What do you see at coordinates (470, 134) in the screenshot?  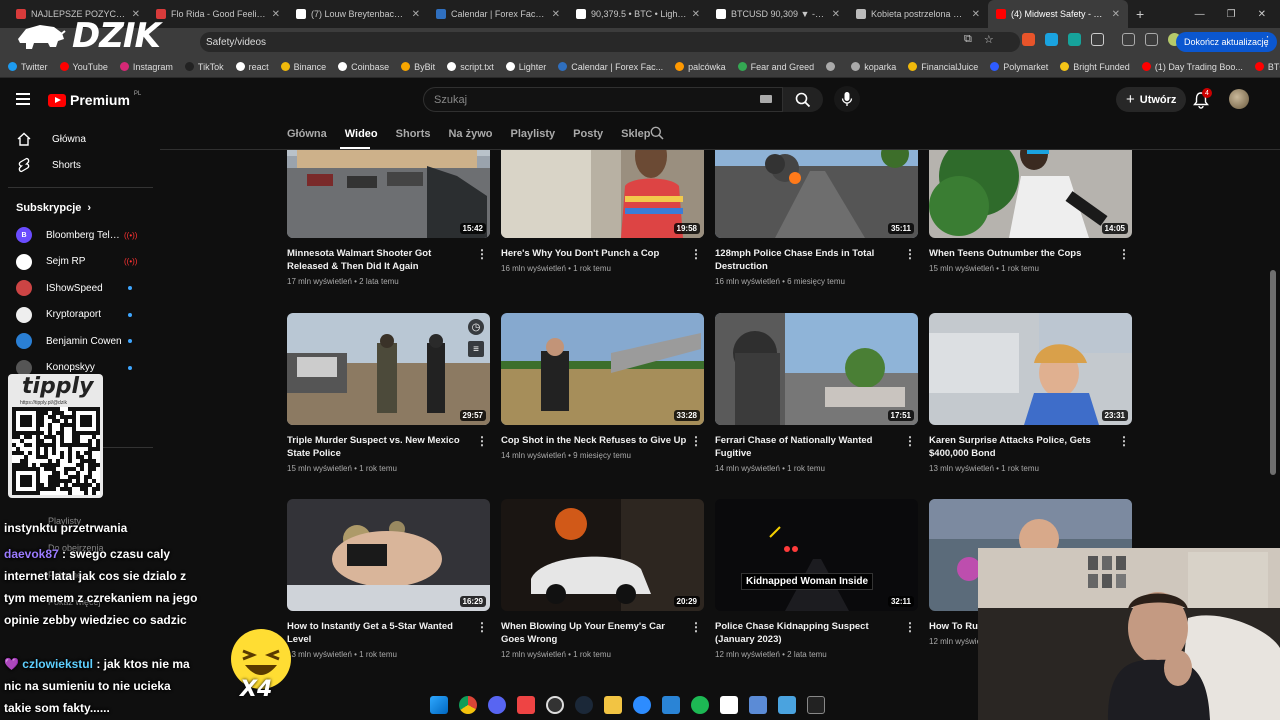 I see `channel-tab: Na żywo` at bounding box center [470, 134].